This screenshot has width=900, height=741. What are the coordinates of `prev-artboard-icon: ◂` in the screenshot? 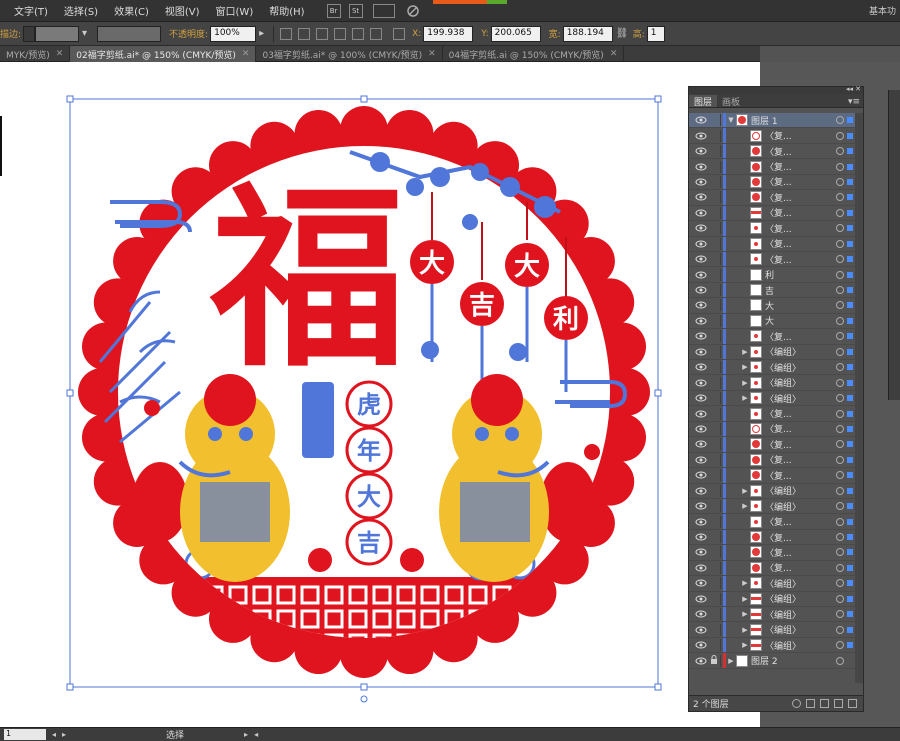 It's located at (54, 734).